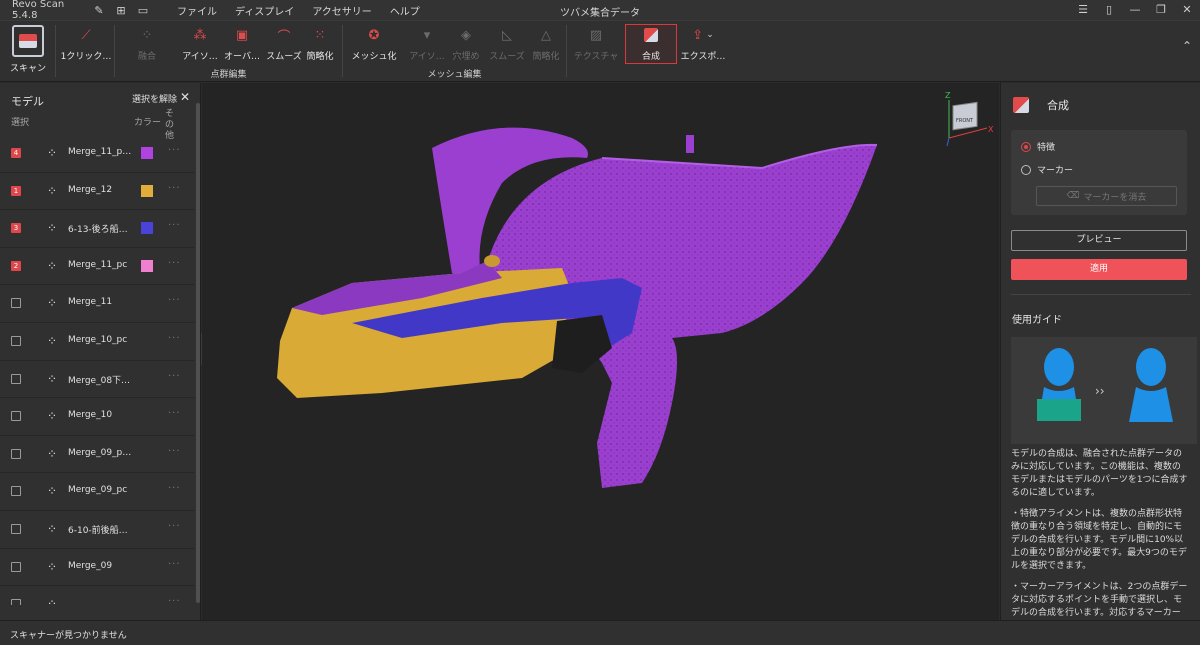 Image resolution: width=1200 pixels, height=645 pixels. Describe the element at coordinates (97, 417) in the screenshot. I see `model-row: ⁘ Merge_10 ···` at that location.